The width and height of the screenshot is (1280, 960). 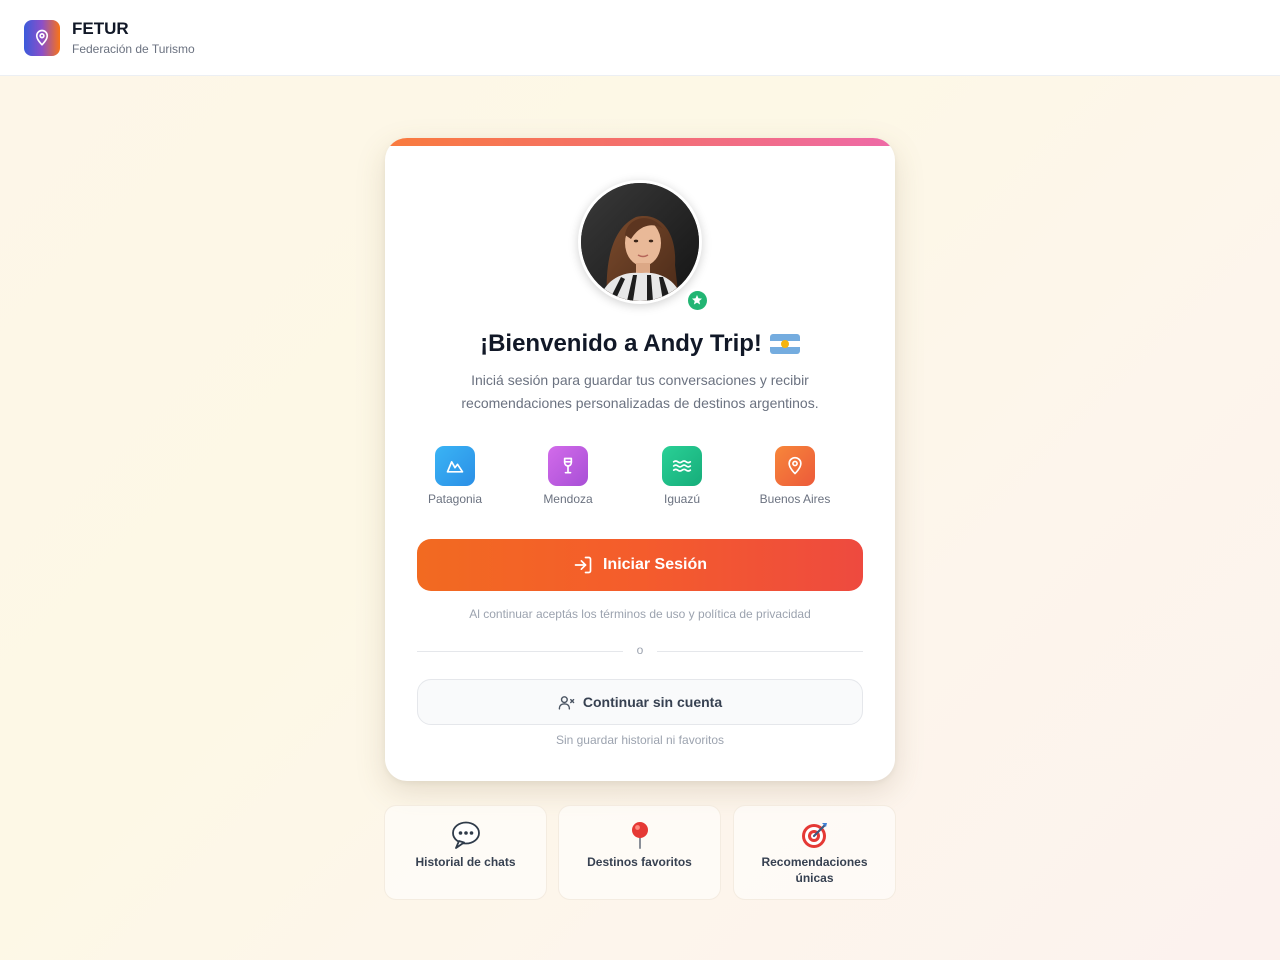 What do you see at coordinates (133, 49) in the screenshot?
I see `brand-subtitle: Federación de Turismo` at bounding box center [133, 49].